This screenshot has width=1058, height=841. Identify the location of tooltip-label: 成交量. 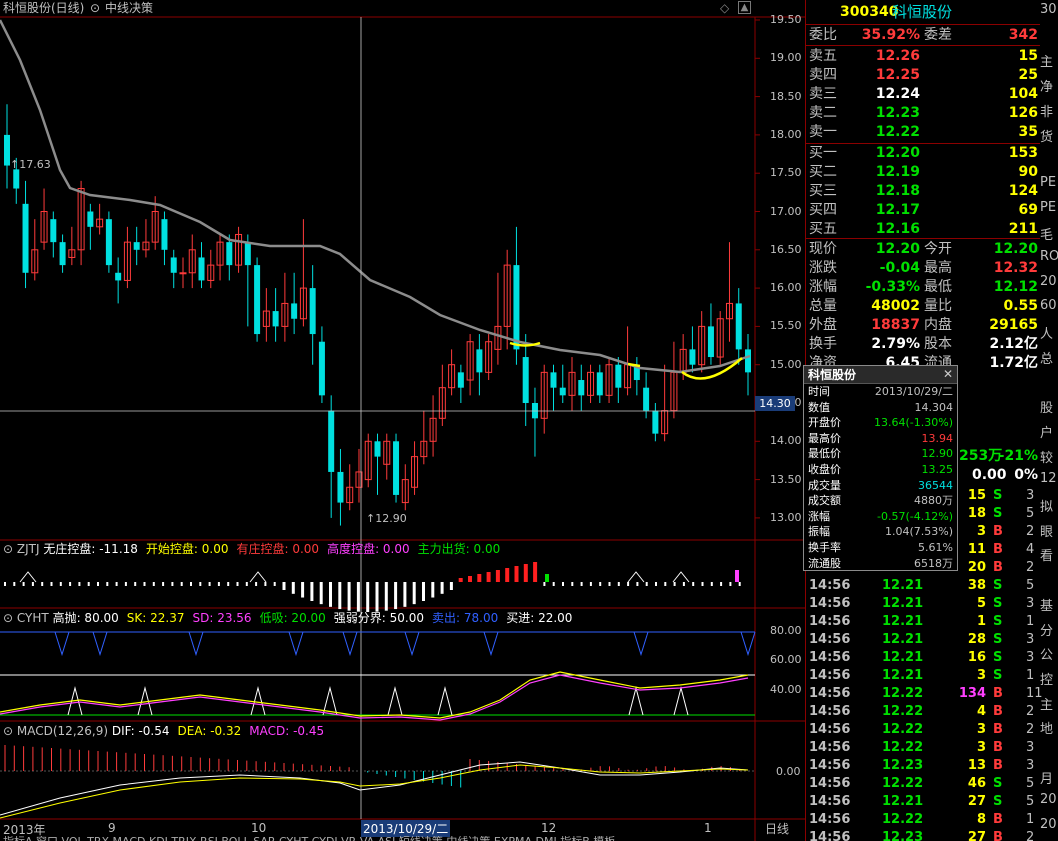
(824, 485).